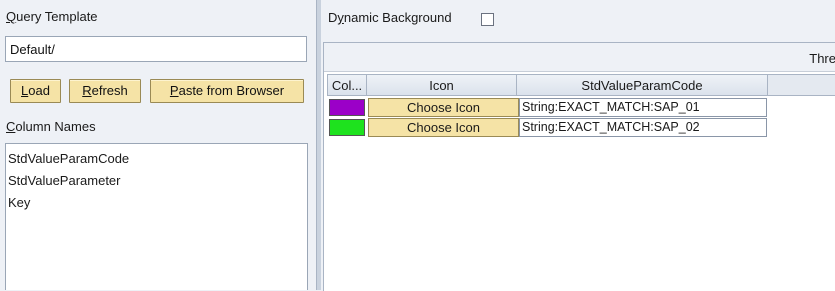 The width and height of the screenshot is (835, 291). I want to click on refresh-button: Refresh, so click(105, 91).